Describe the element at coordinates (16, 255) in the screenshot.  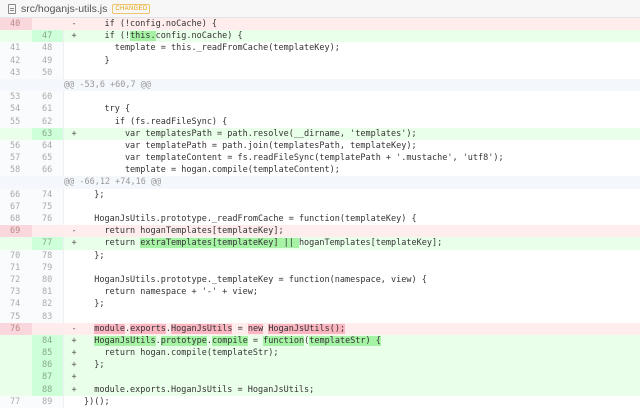
I see `old-line-number: 70` at that location.